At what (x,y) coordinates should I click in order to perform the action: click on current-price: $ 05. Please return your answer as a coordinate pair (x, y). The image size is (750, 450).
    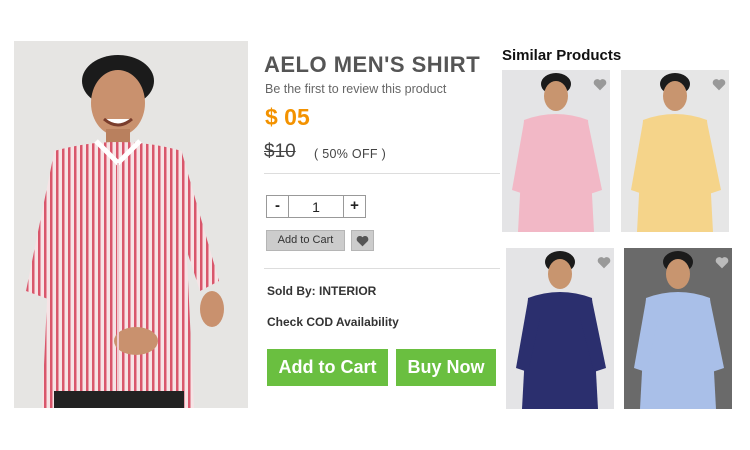
    Looking at the image, I should click on (287, 117).